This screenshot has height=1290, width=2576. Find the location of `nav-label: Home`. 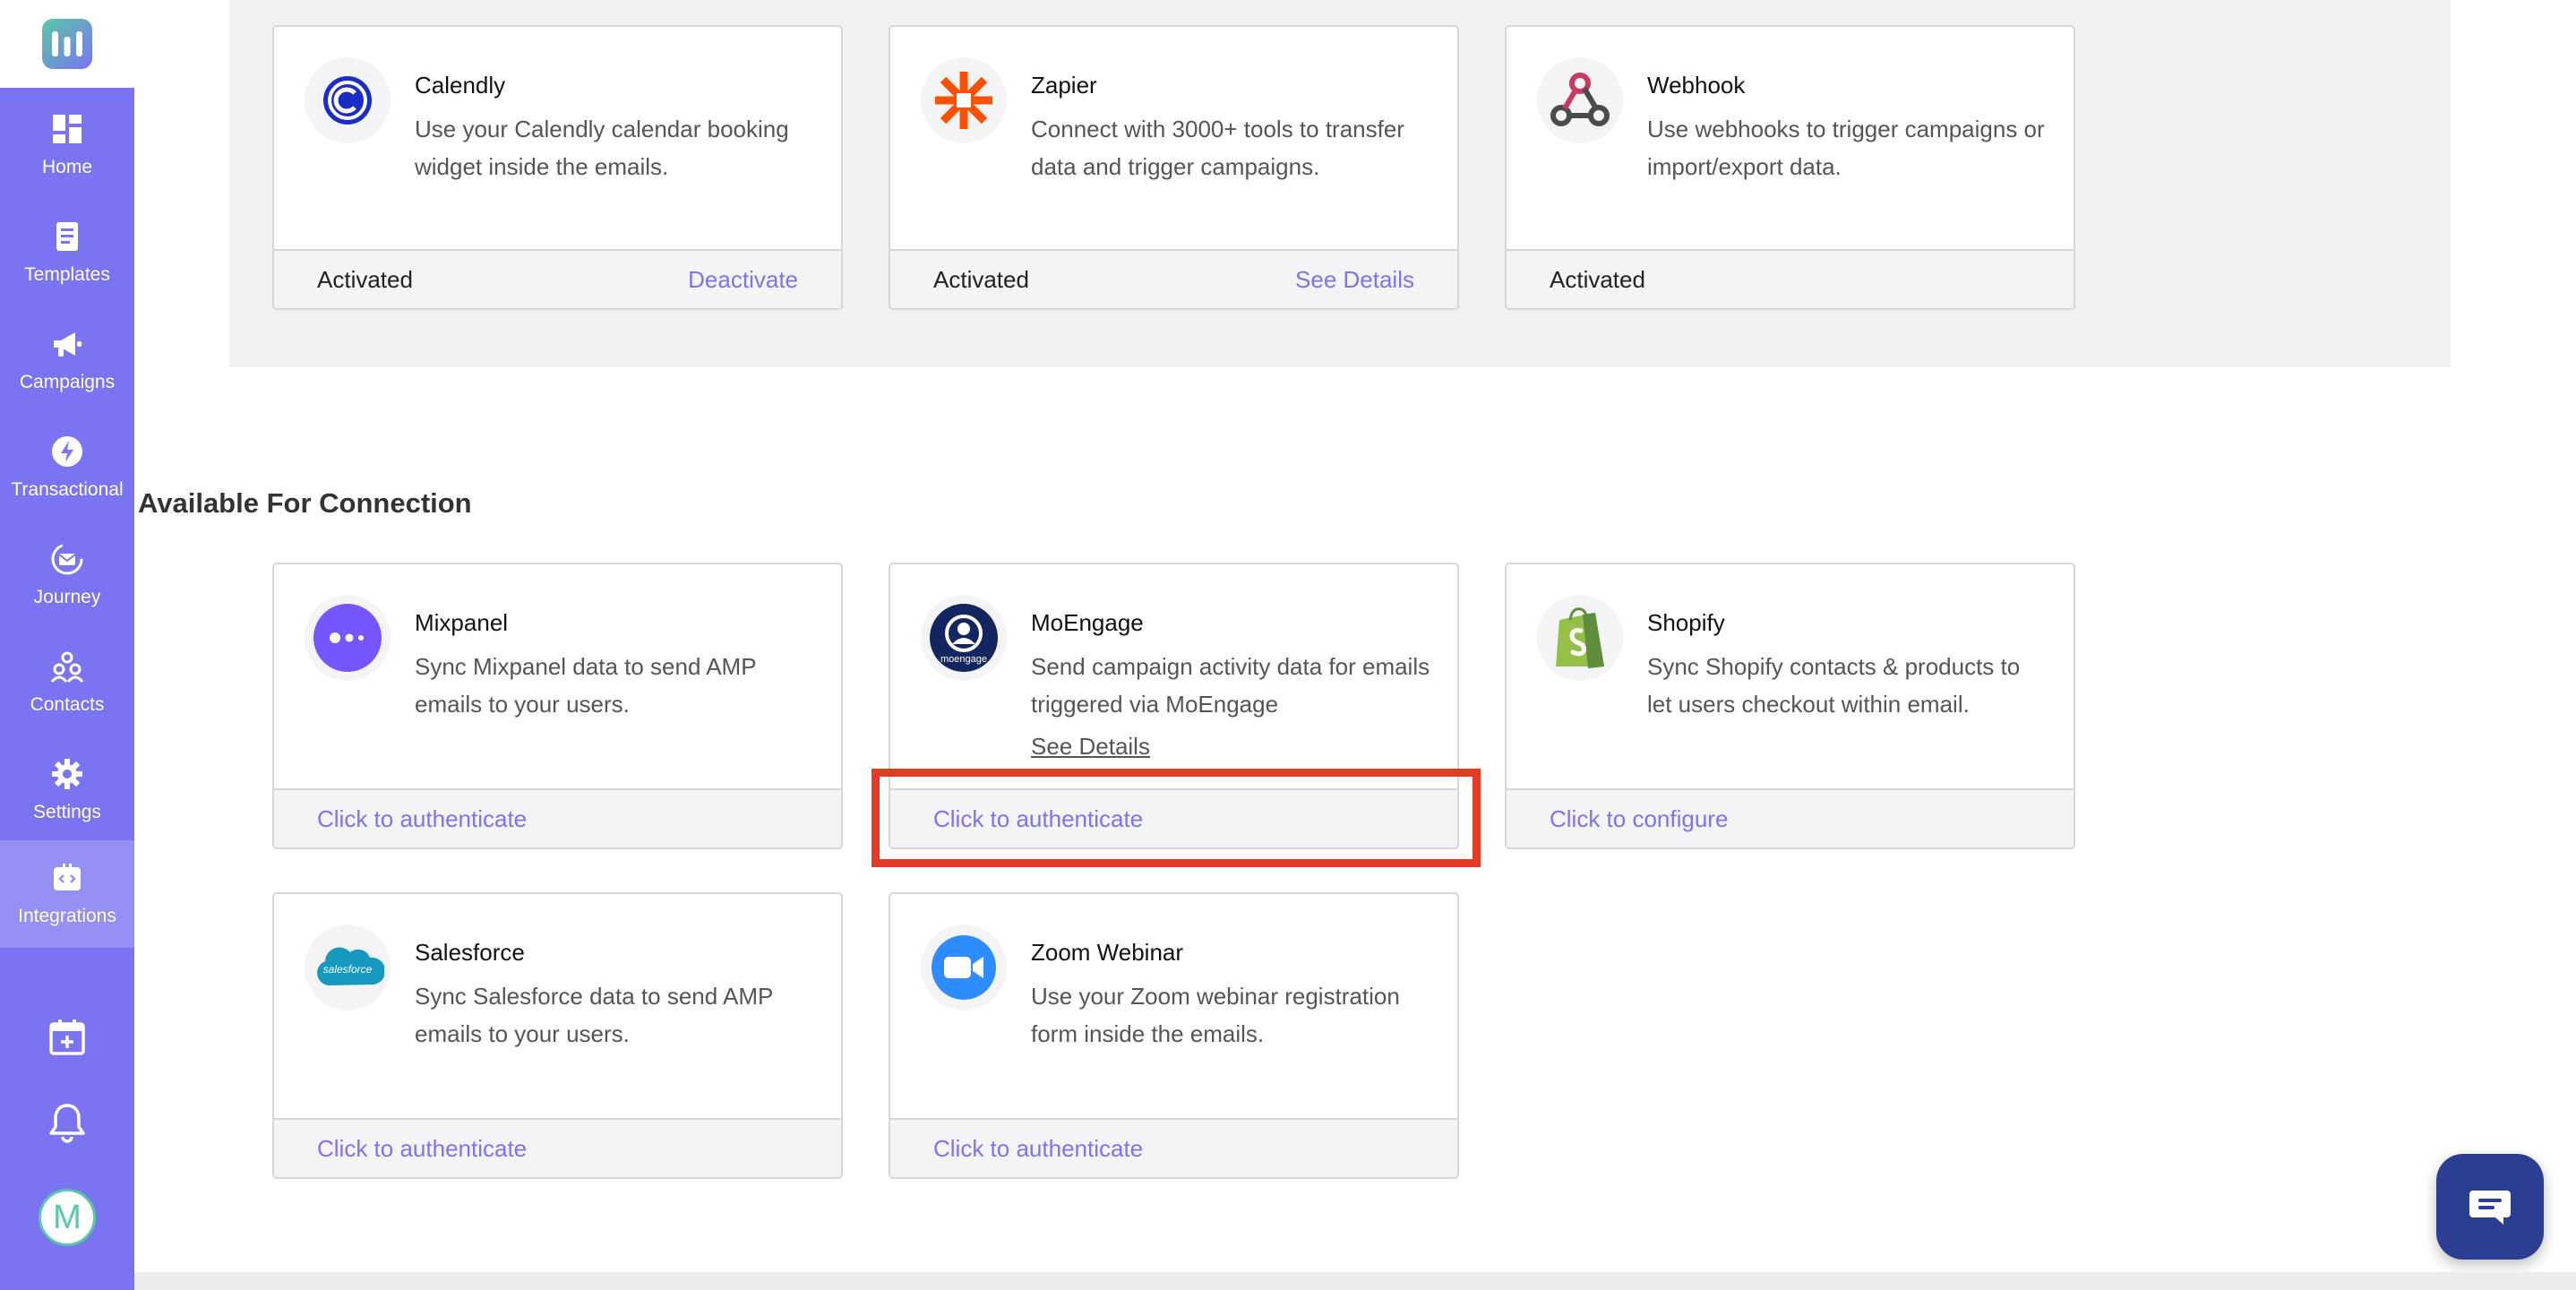

nav-label: Home is located at coordinates (67, 167).